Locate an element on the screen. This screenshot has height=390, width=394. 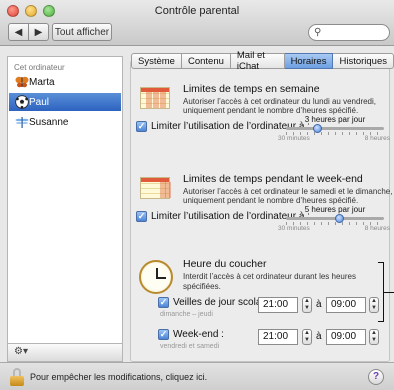
back-button: ◀ is located at coordinates (18, 32).